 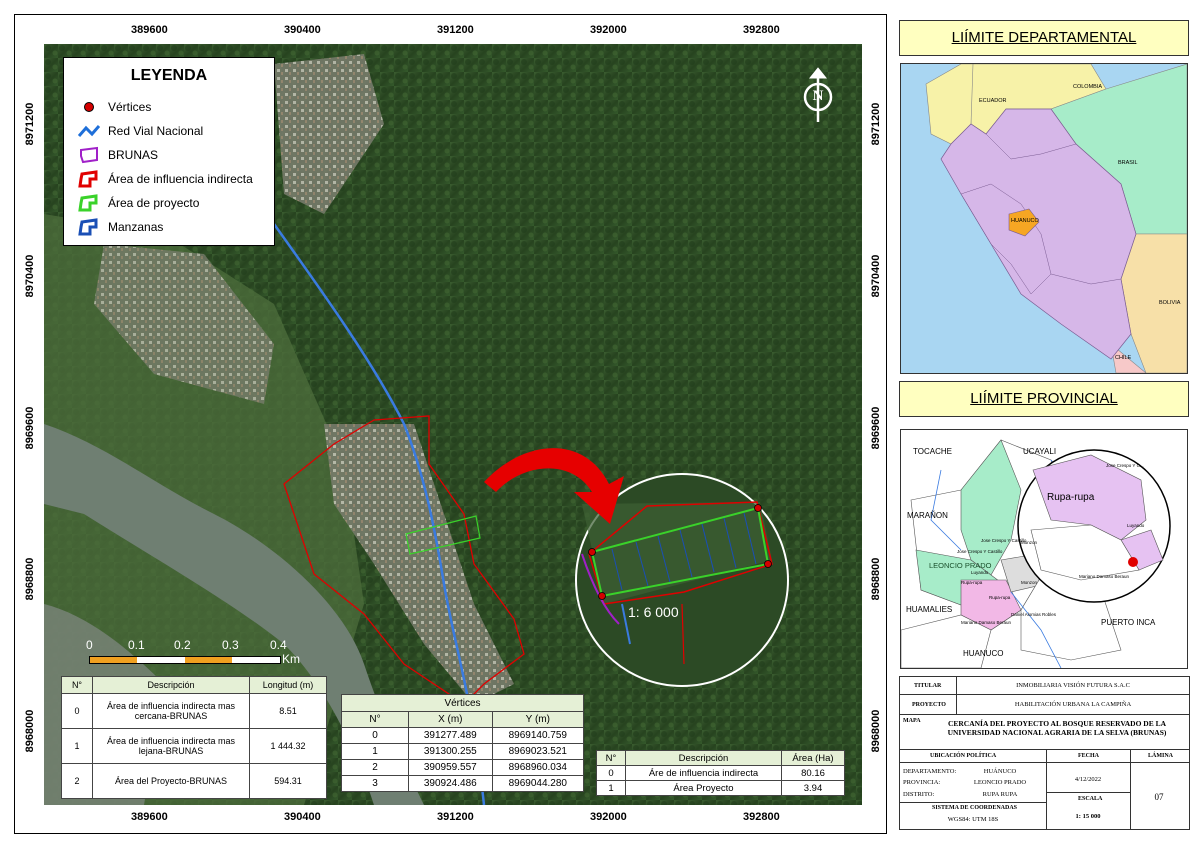 I want to click on prov-map-graphic, so click(x=1036, y=553).